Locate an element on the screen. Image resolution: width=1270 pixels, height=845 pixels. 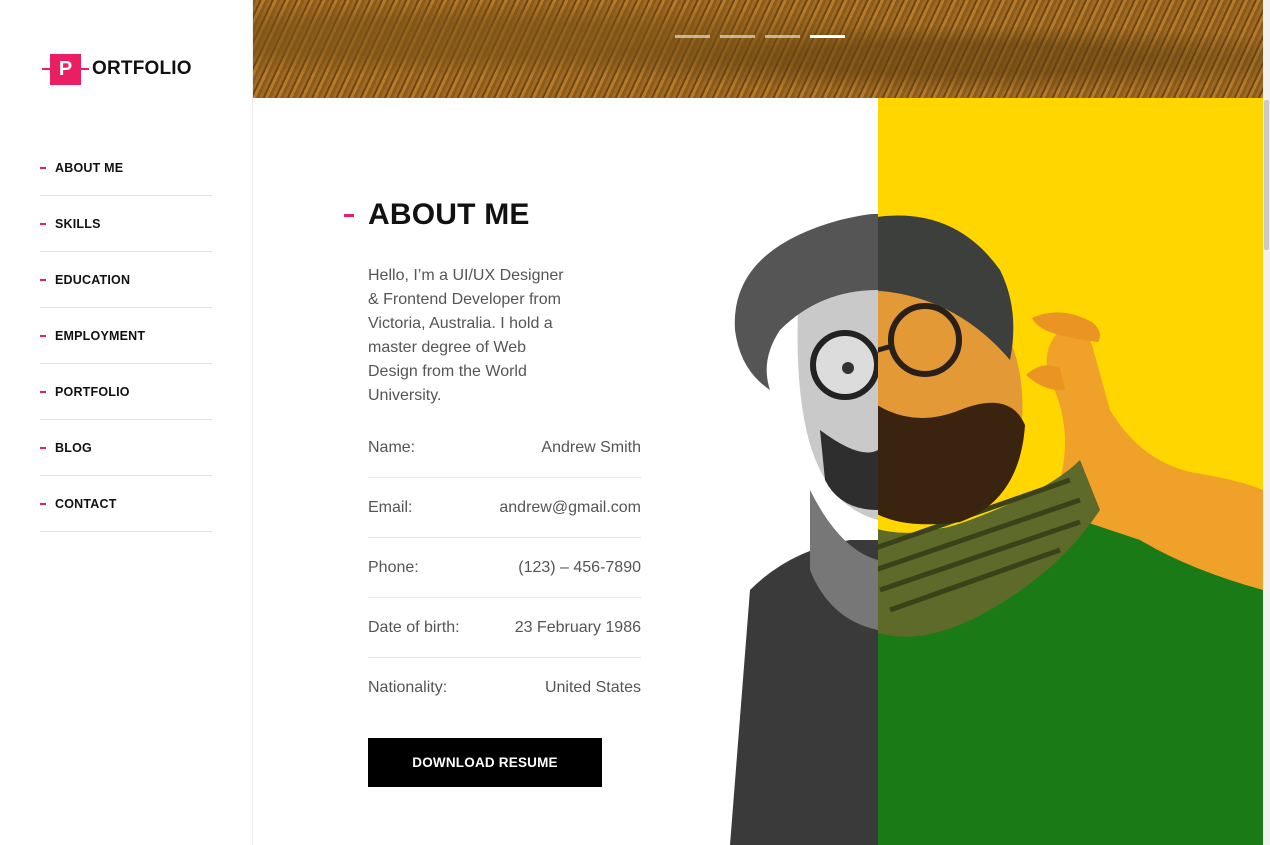
heading-dash-icon is located at coordinates (349, 215).